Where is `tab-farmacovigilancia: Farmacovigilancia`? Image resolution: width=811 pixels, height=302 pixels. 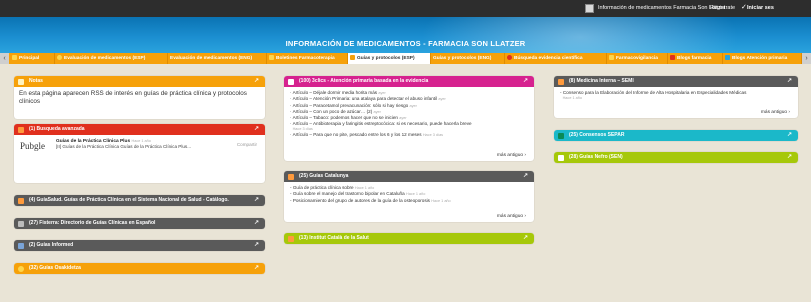 tab-farmacovigilancia: Farmacovigilancia is located at coordinates (637, 58).